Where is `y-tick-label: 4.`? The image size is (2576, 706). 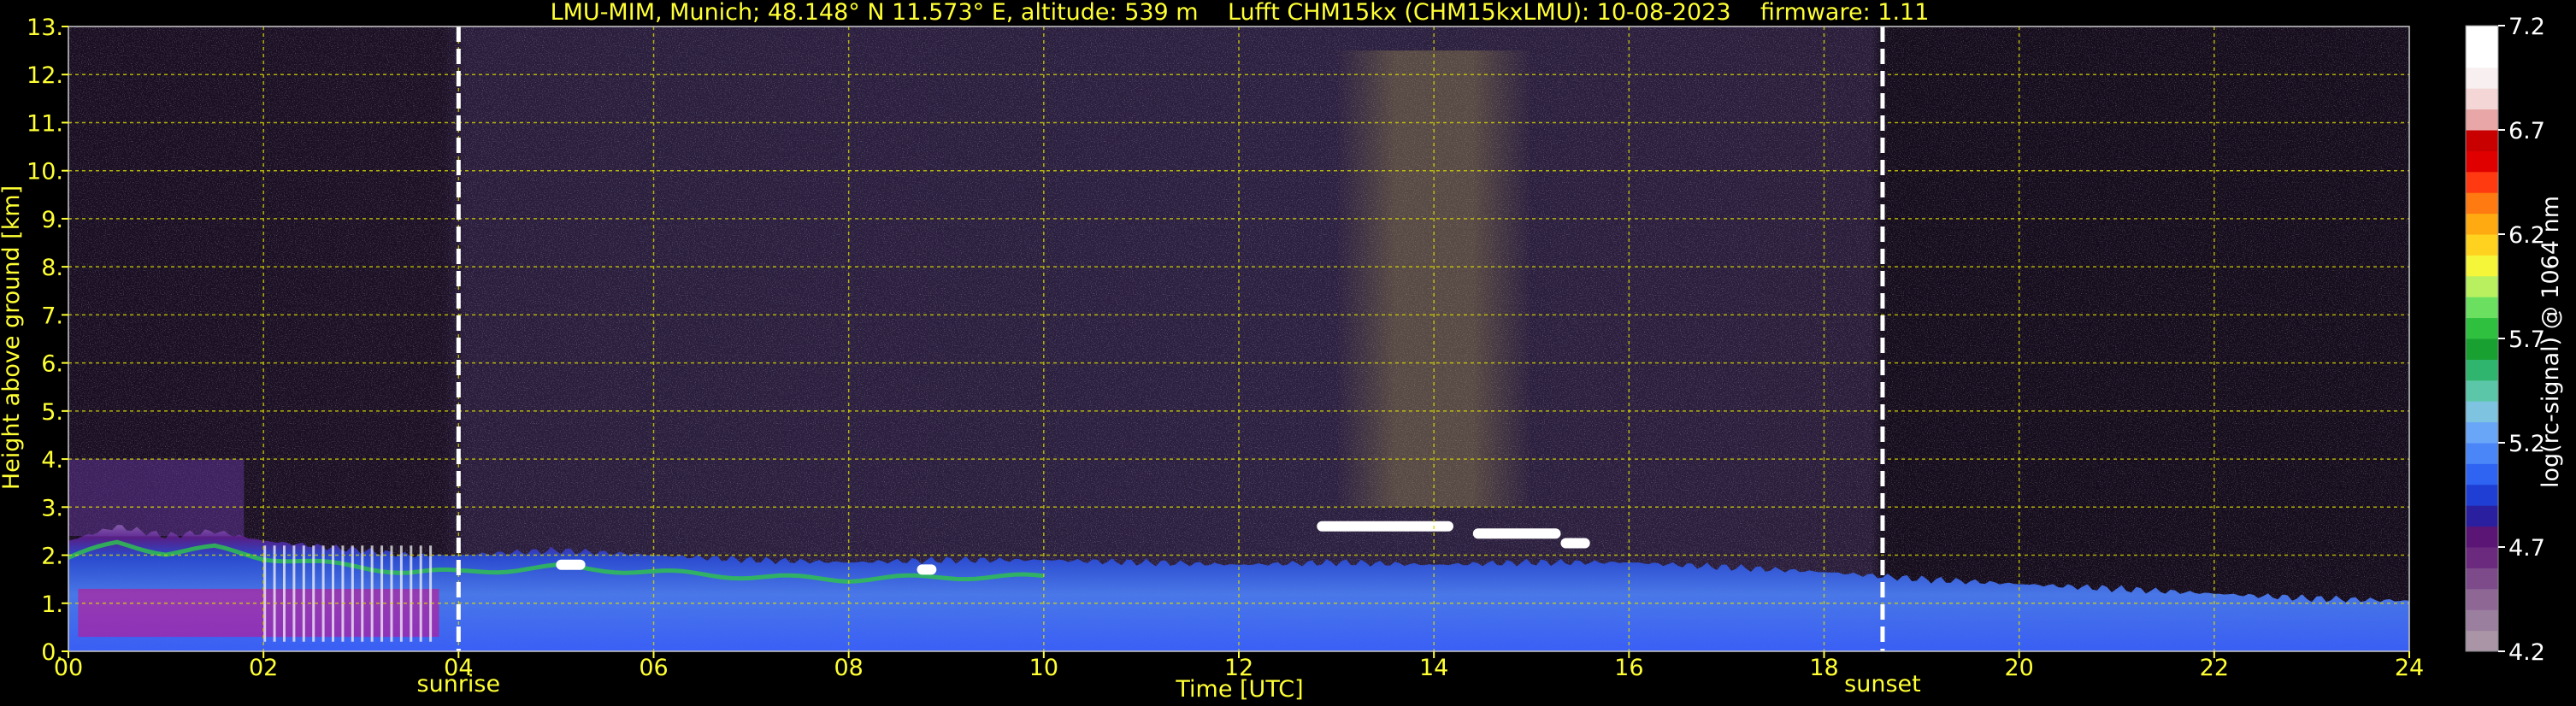
y-tick-label: 4. is located at coordinates (52, 460).